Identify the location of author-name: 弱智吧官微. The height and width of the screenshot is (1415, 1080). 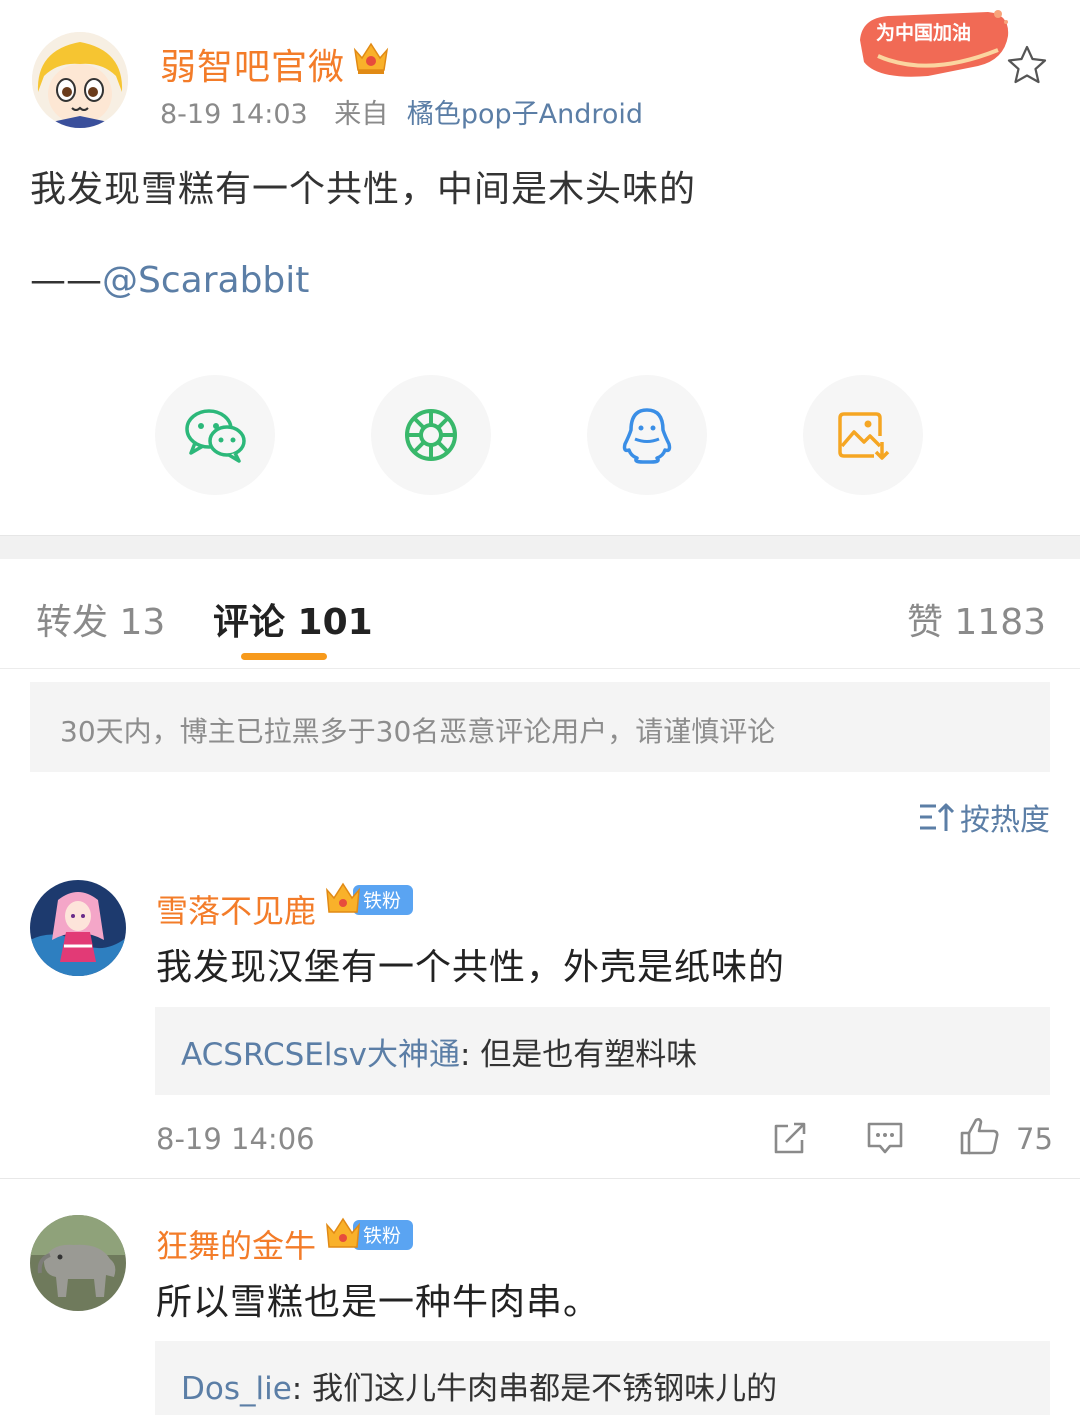
(252, 64).